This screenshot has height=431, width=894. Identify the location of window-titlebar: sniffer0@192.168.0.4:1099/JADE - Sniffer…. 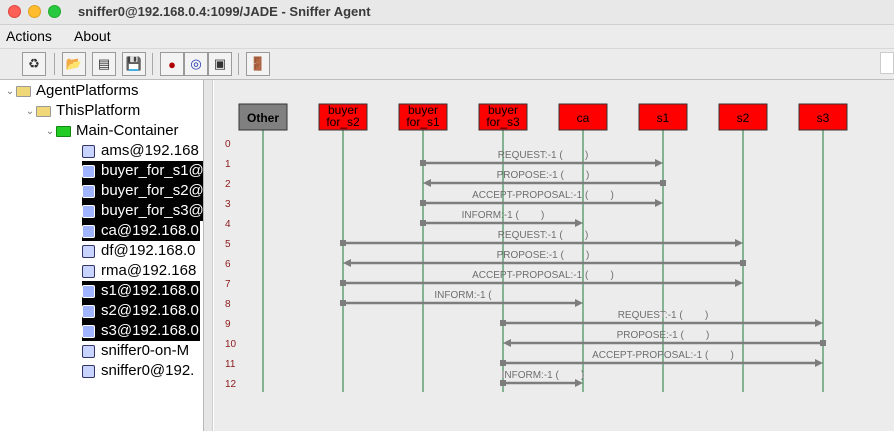
(447, 12).